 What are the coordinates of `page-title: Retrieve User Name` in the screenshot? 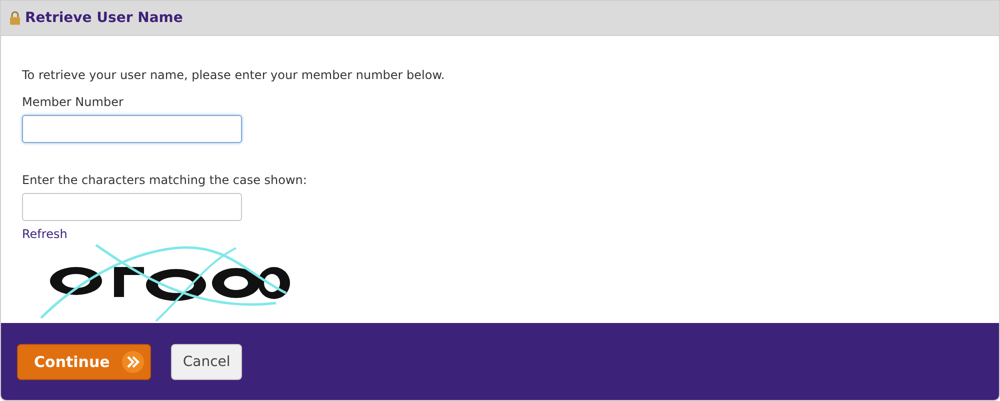 It's located at (104, 18).